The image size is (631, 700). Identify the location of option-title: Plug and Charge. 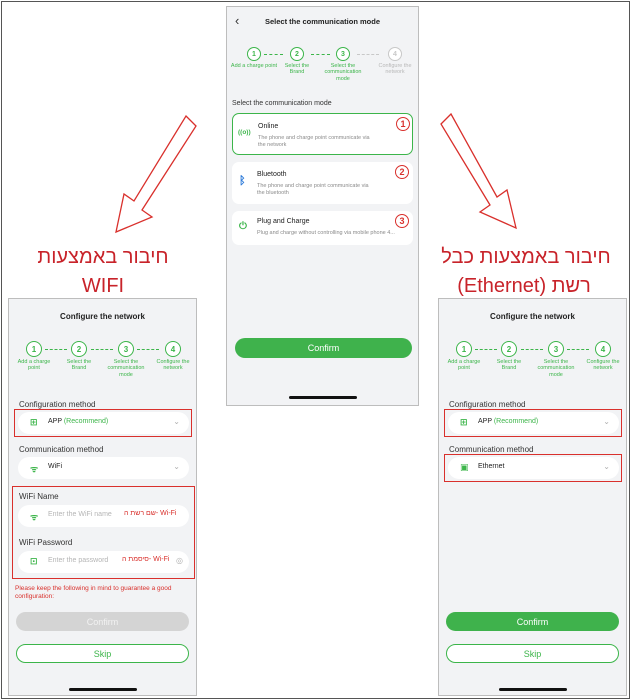
(283, 221).